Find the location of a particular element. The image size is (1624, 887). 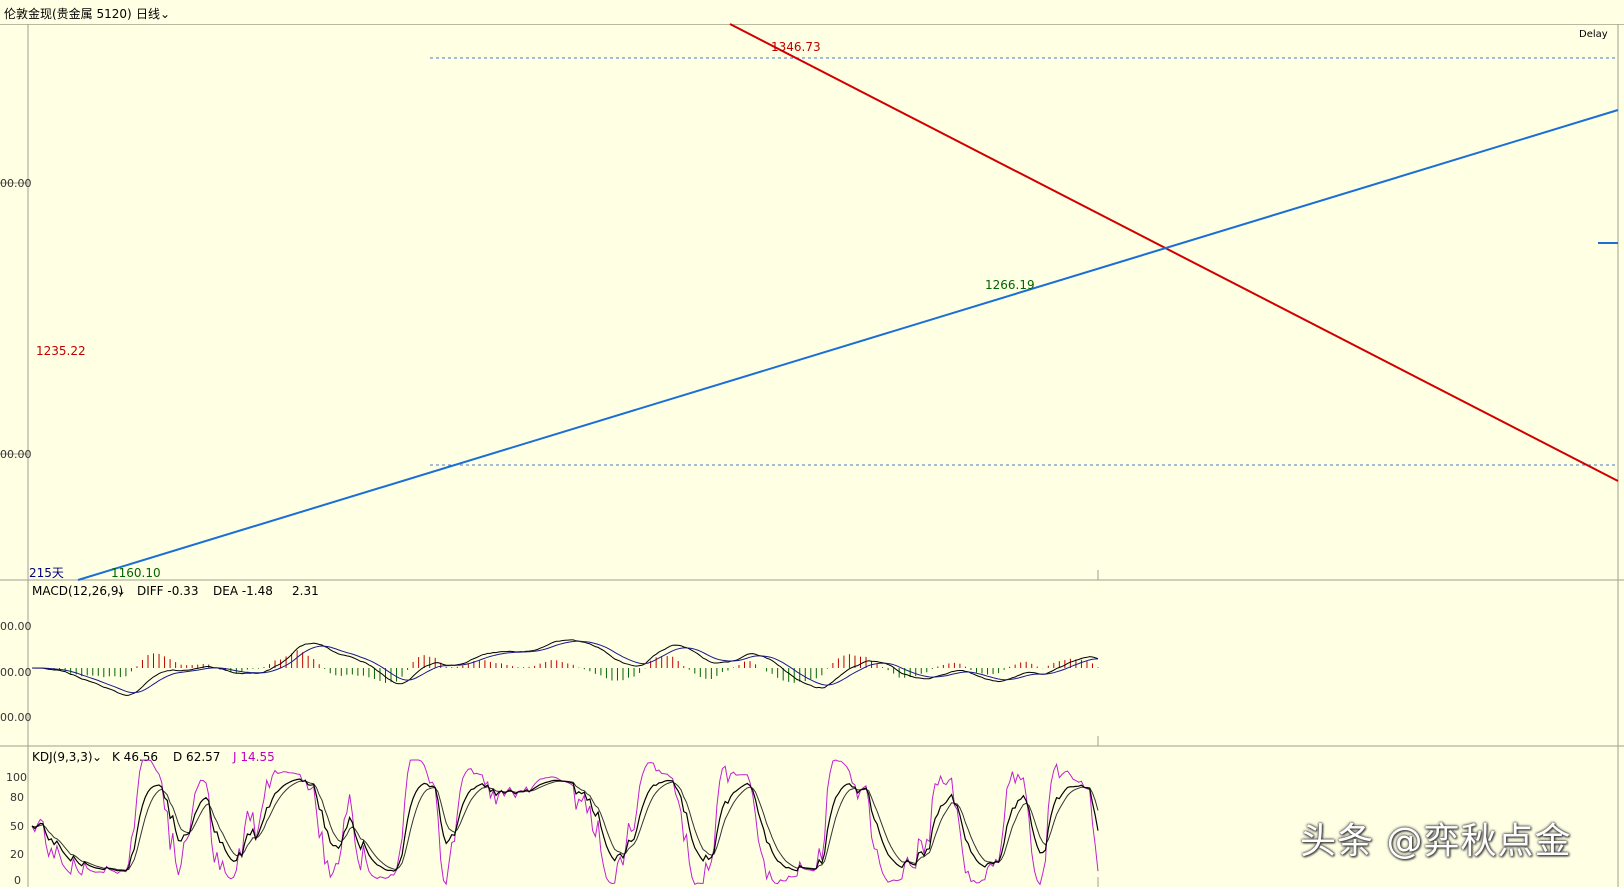

period-count-label: 215天 is located at coordinates (46, 573).